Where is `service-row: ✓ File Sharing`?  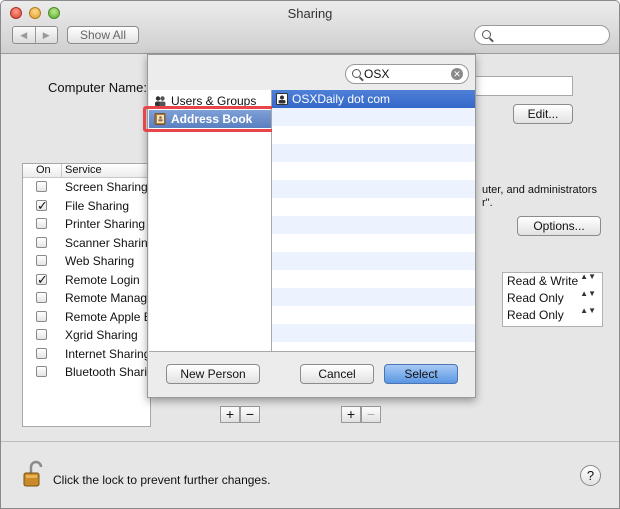 service-row: ✓ File Sharing is located at coordinates (86, 206).